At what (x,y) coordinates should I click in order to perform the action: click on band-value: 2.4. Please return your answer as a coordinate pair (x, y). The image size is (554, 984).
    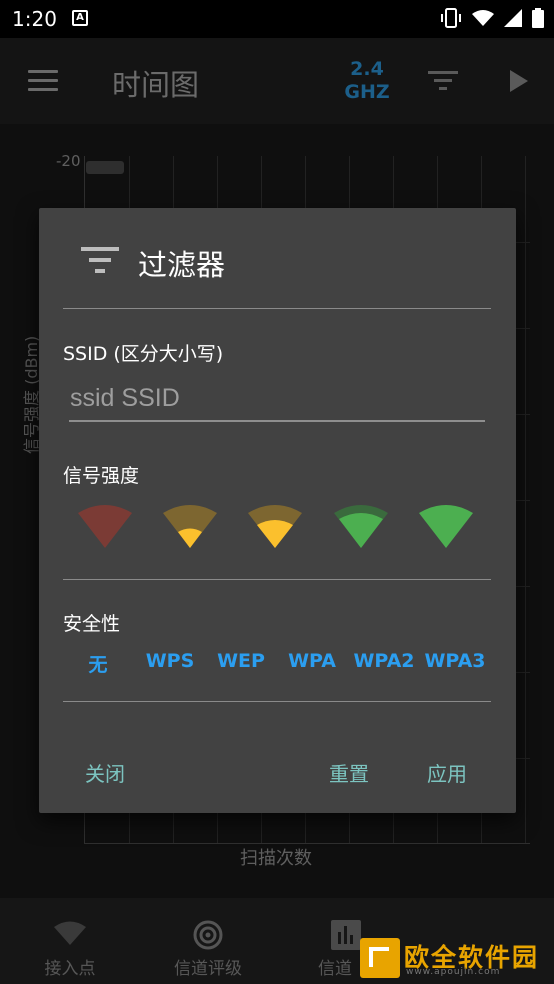
    Looking at the image, I should click on (367, 69).